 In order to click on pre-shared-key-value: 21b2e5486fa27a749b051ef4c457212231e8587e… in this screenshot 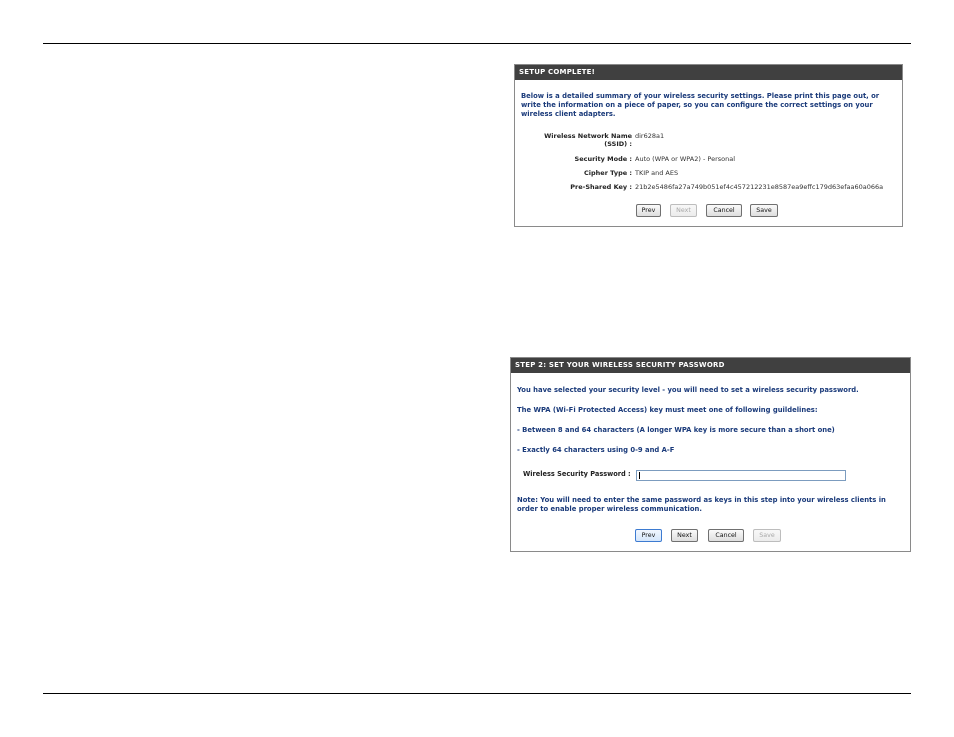, I will do `click(759, 187)`.